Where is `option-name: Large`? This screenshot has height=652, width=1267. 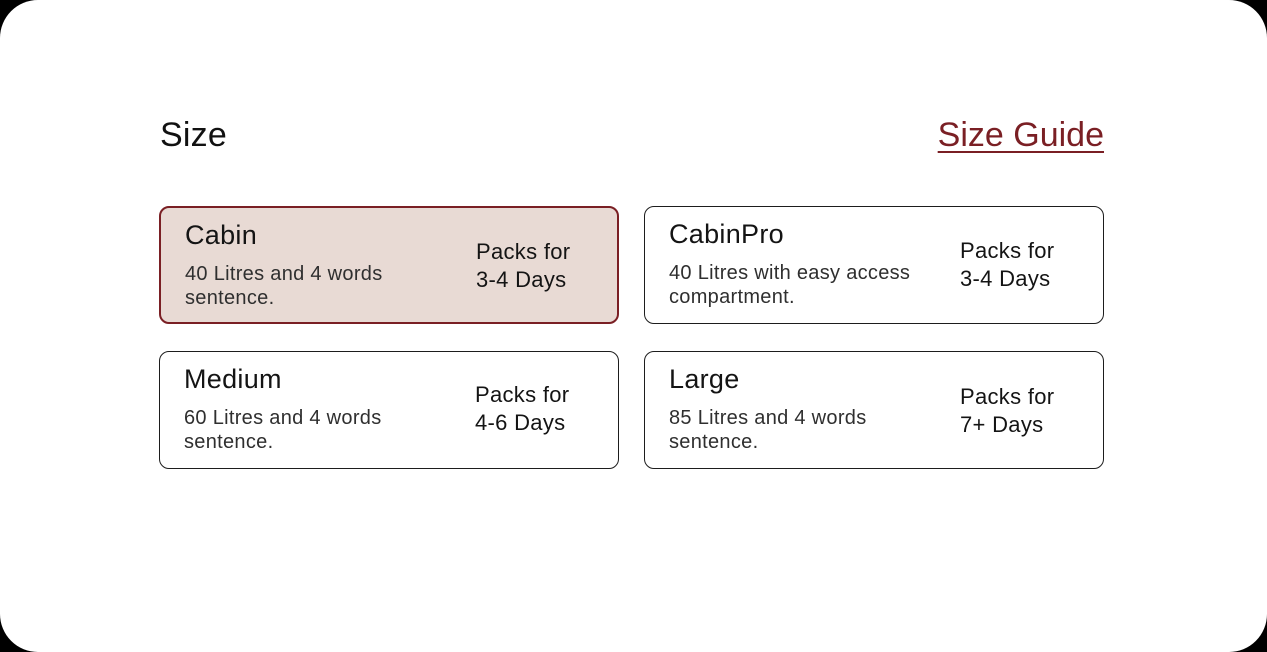 option-name: Large is located at coordinates (704, 379).